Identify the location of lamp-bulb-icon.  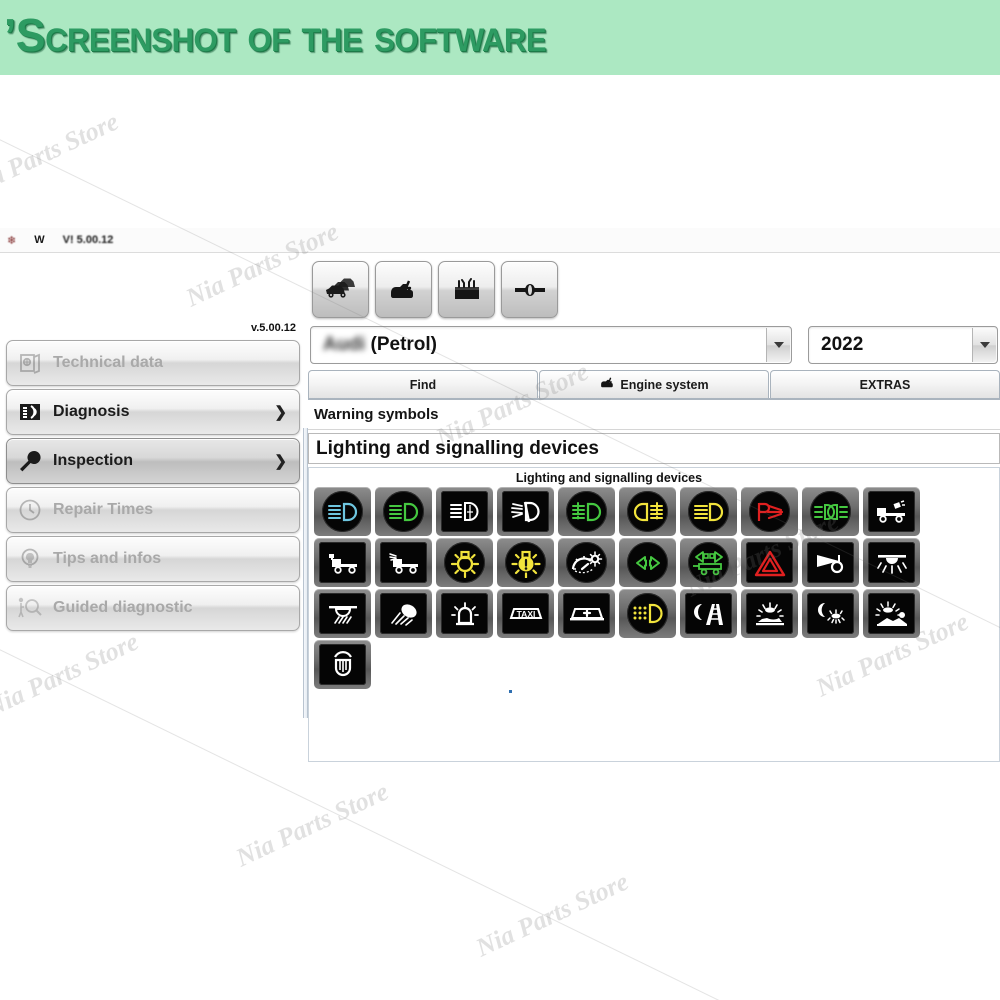
(342, 664).